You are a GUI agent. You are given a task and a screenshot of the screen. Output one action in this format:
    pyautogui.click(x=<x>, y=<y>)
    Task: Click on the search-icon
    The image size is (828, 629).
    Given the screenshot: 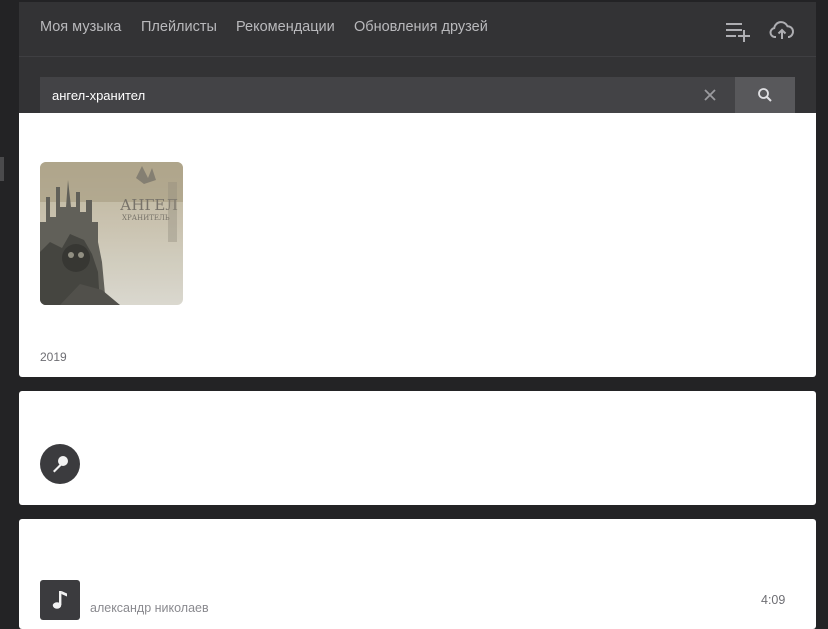 What is the action you would take?
    pyautogui.click(x=765, y=95)
    